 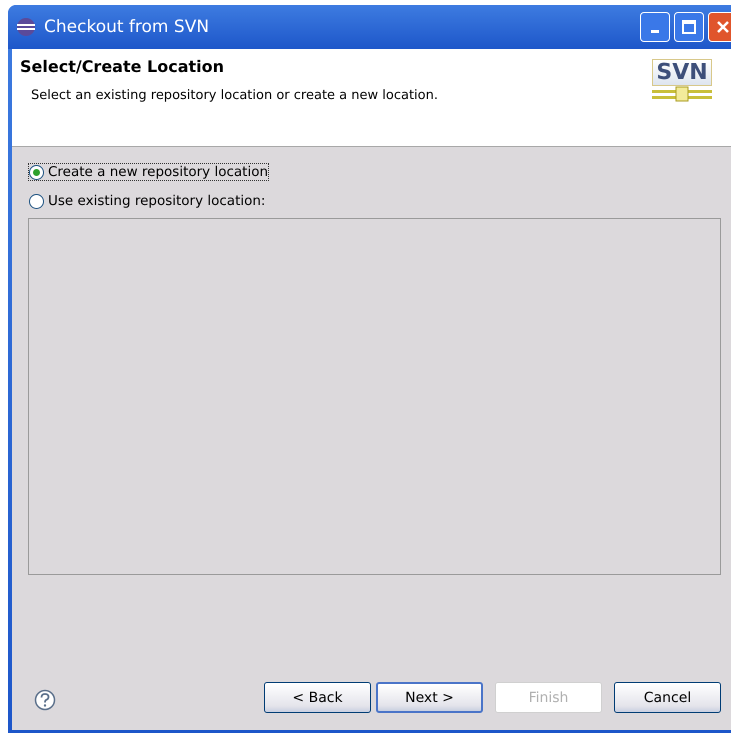 What do you see at coordinates (147, 201) in the screenshot?
I see `radio-option: Use existing repository location:` at bounding box center [147, 201].